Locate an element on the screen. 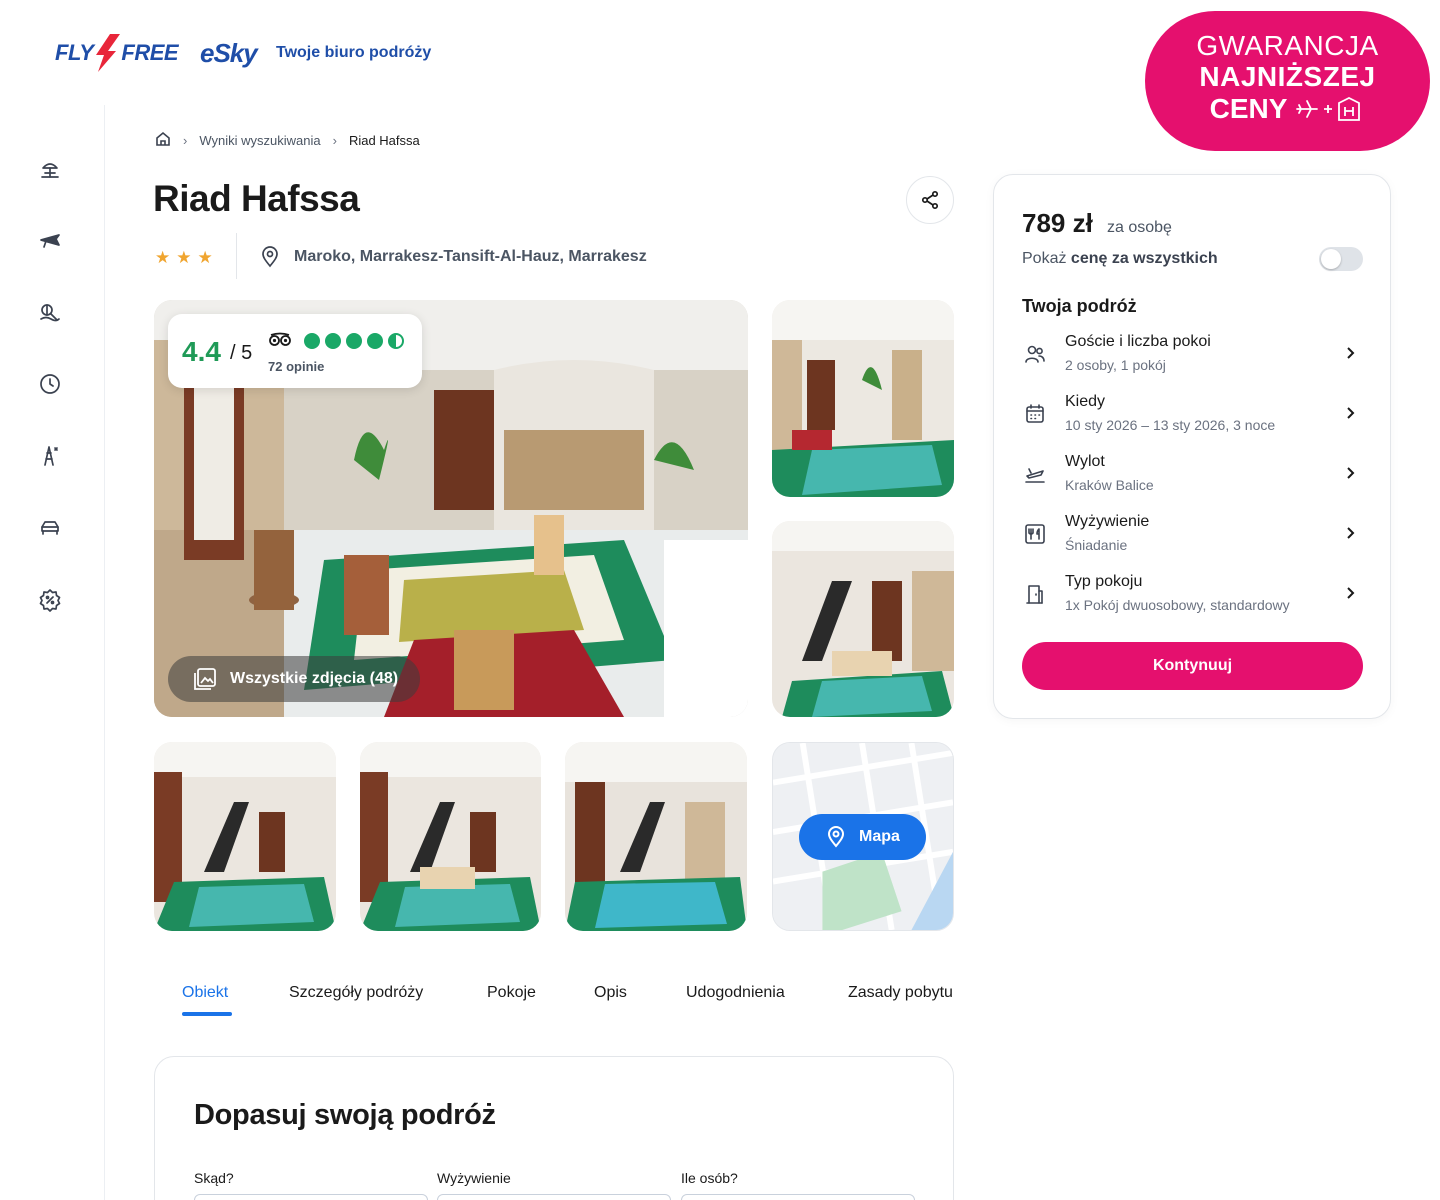 This screenshot has width=1440, height=1200. total-price-toggle is located at coordinates (1341, 259).